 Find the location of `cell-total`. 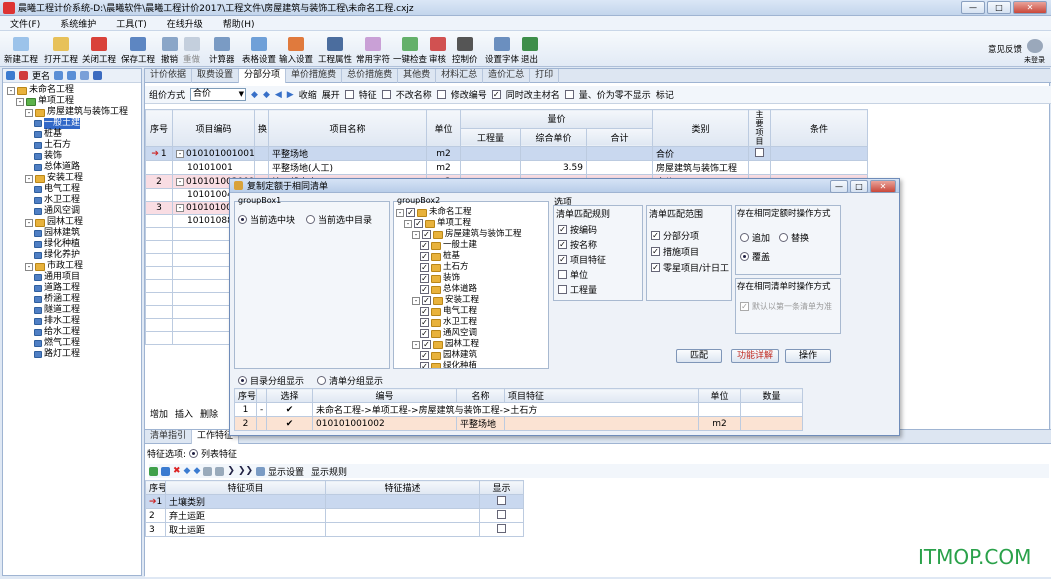

cell-total is located at coordinates (619, 167).